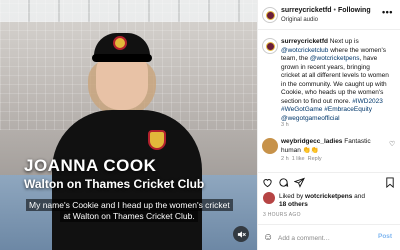  I want to click on bookmark-svg, so click(390, 183).